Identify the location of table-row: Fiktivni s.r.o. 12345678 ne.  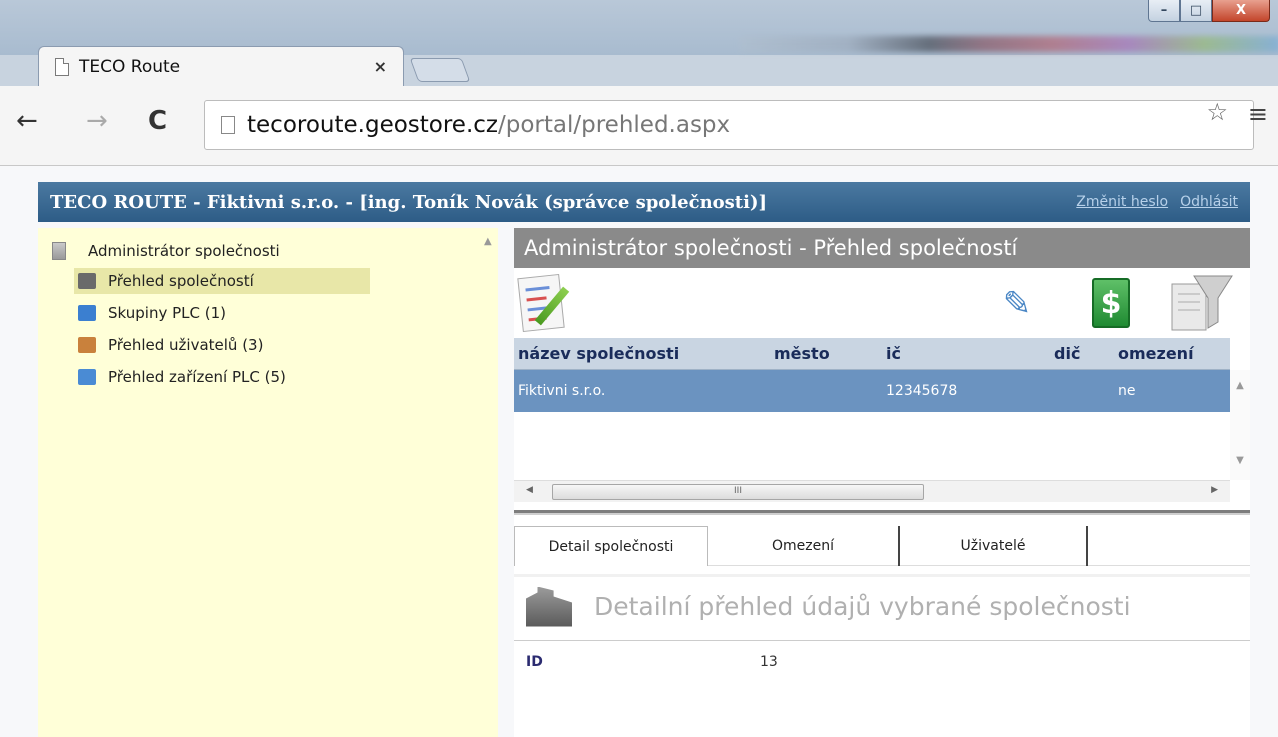
(872, 391).